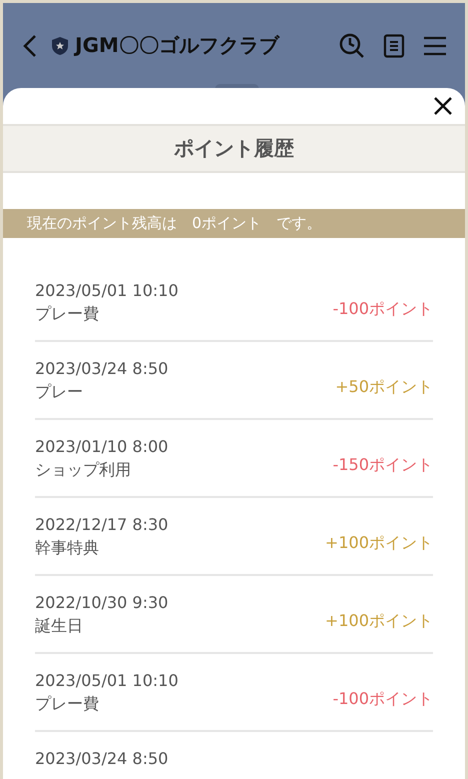 This screenshot has height=779, width=468. What do you see at coordinates (443, 106) in the screenshot?
I see `close-icon` at bounding box center [443, 106].